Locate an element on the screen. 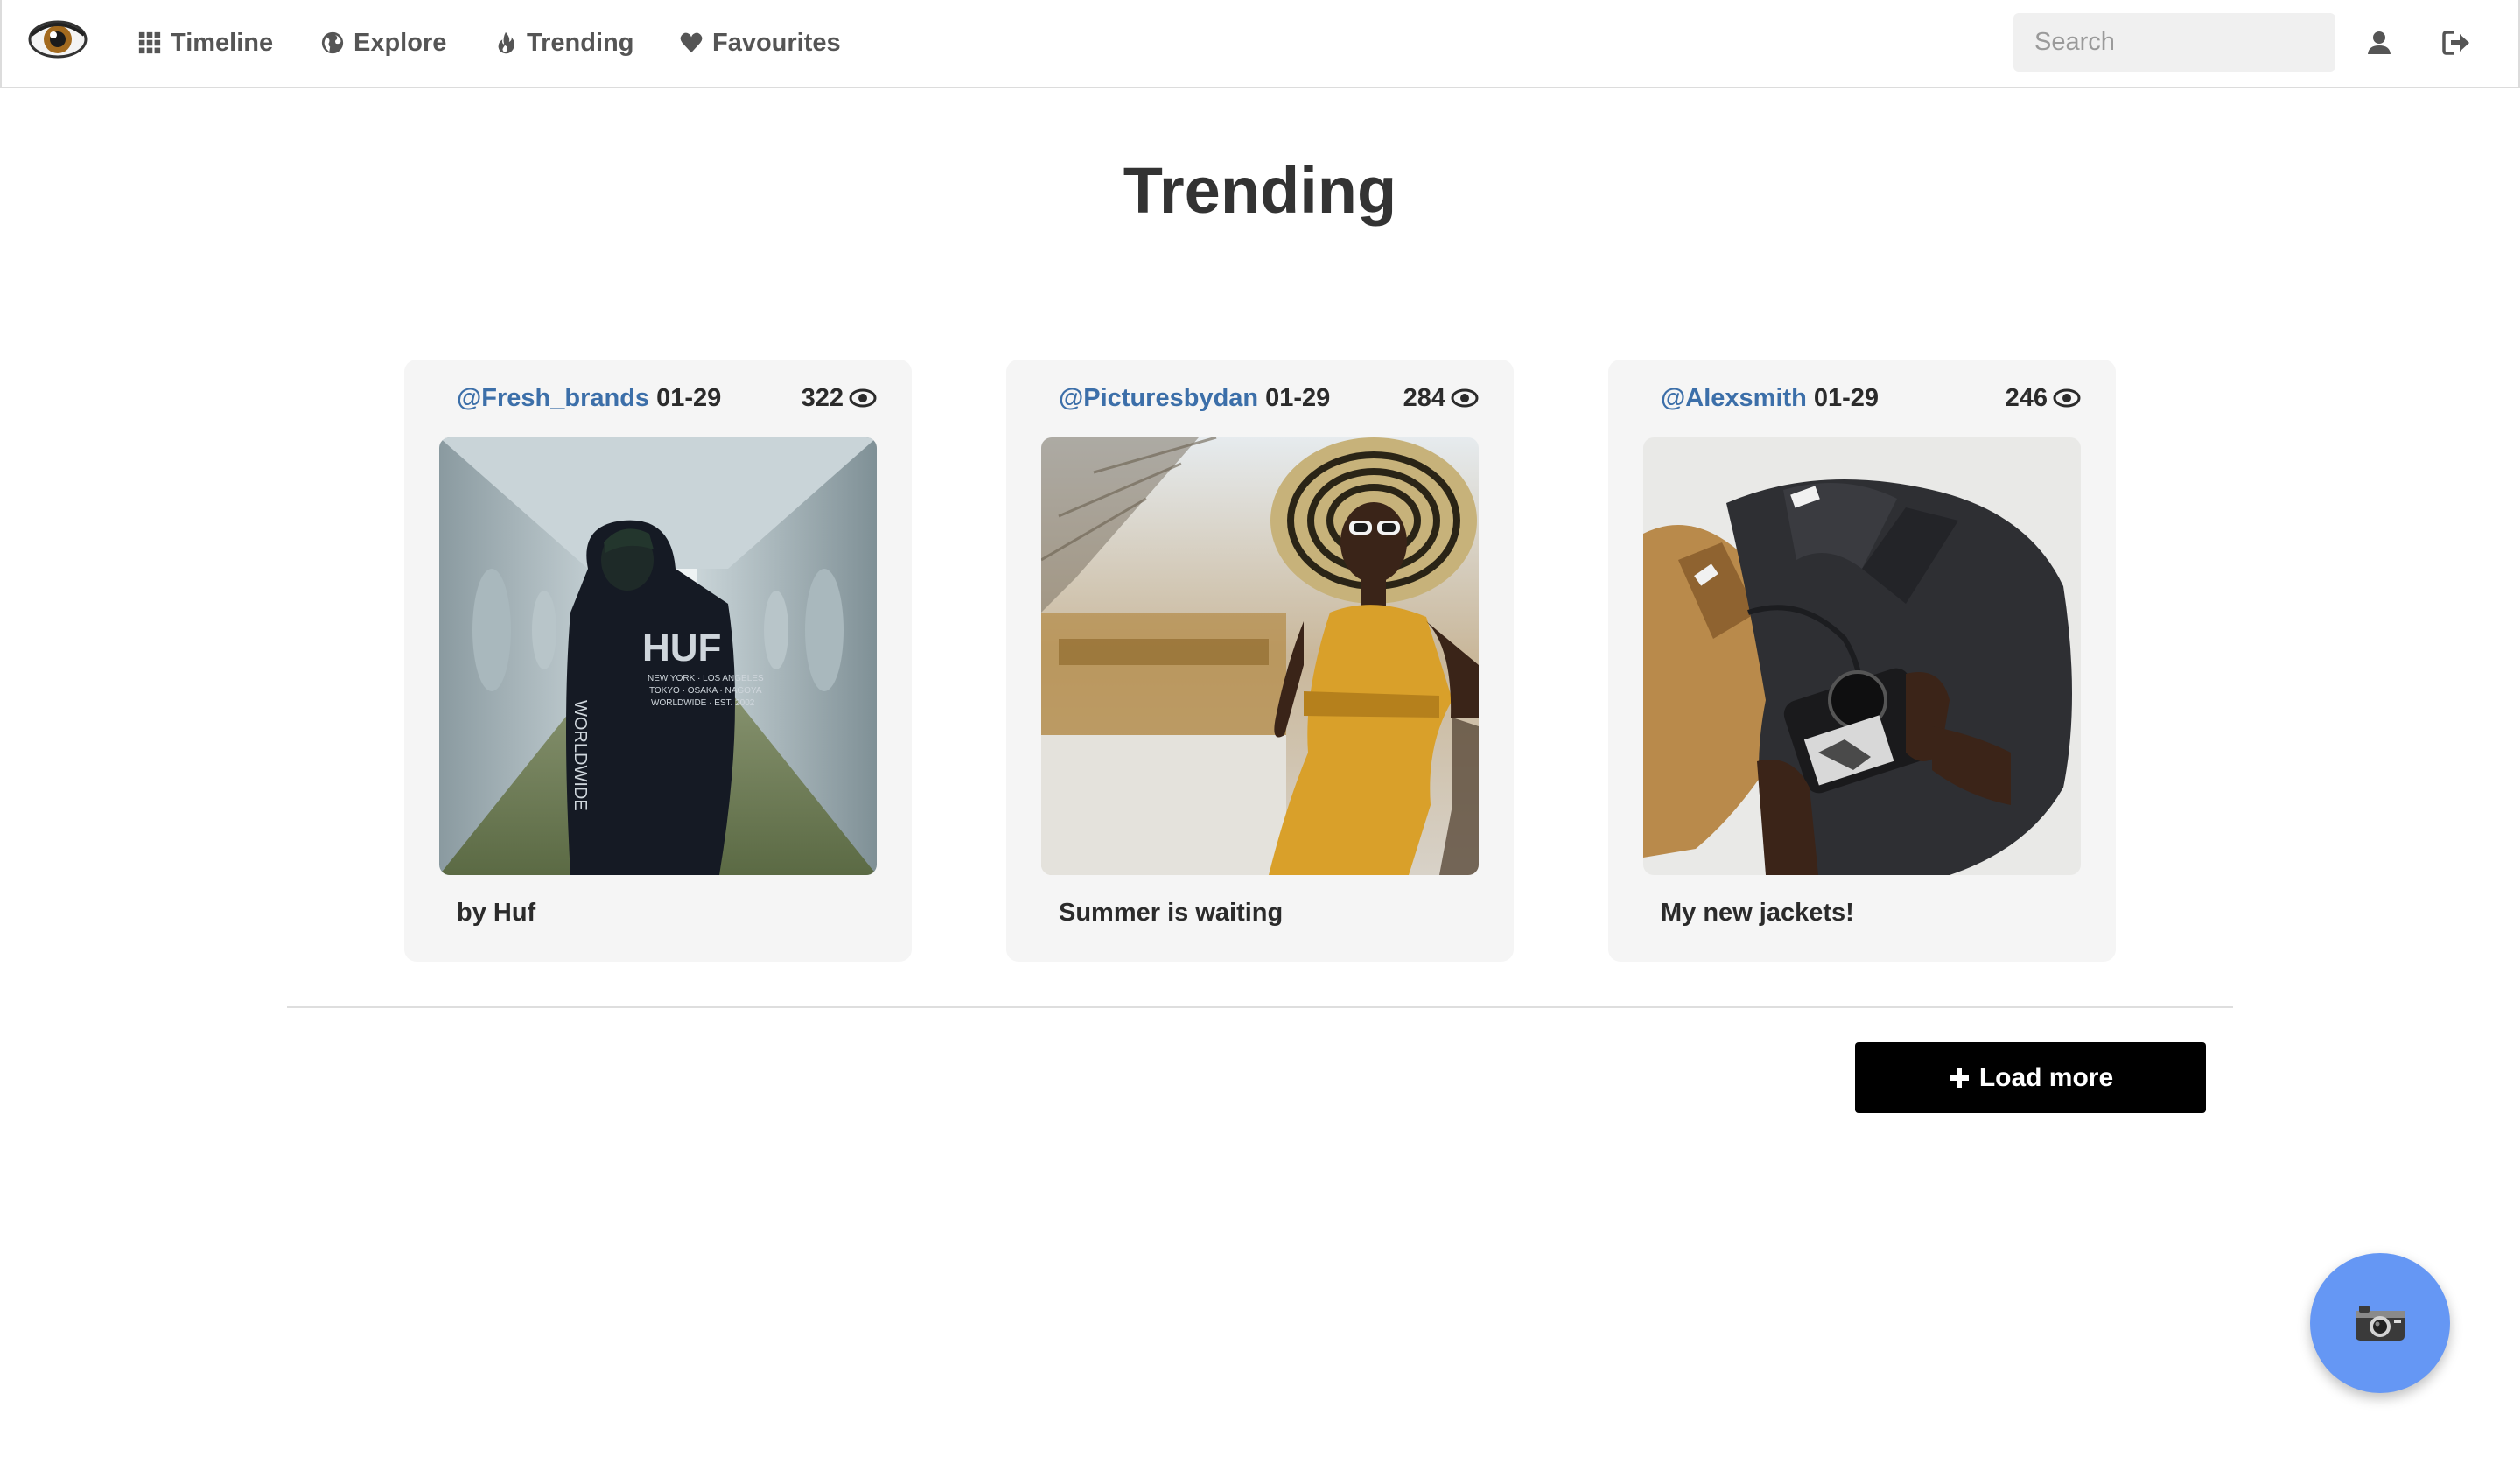 Image resolution: width=2520 pixels, height=1463 pixels. card-view-count: 322 is located at coordinates (839, 398).